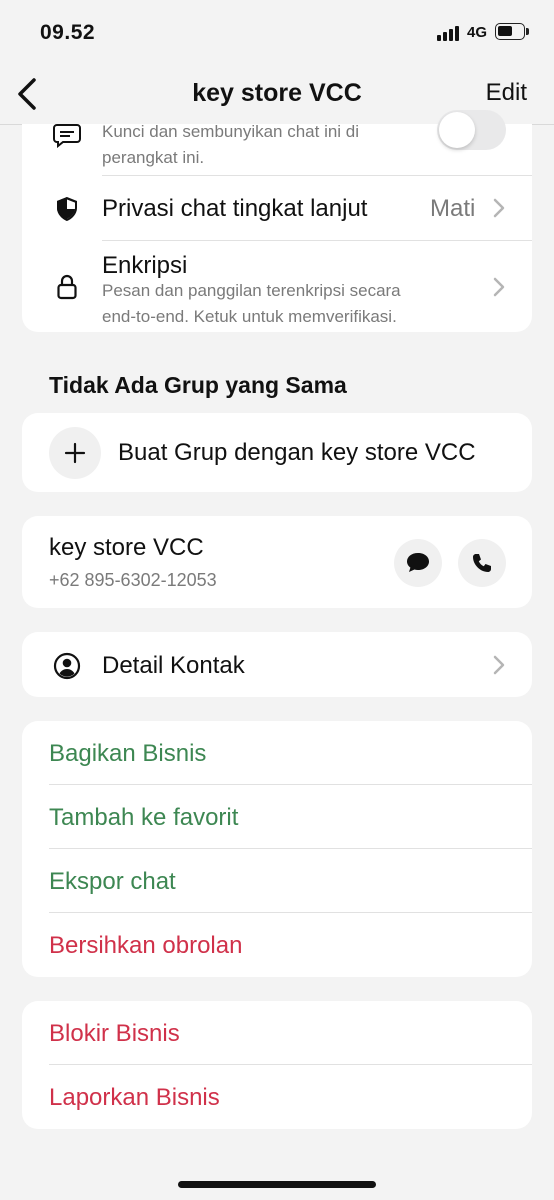  I want to click on phone-icon, so click(482, 563).